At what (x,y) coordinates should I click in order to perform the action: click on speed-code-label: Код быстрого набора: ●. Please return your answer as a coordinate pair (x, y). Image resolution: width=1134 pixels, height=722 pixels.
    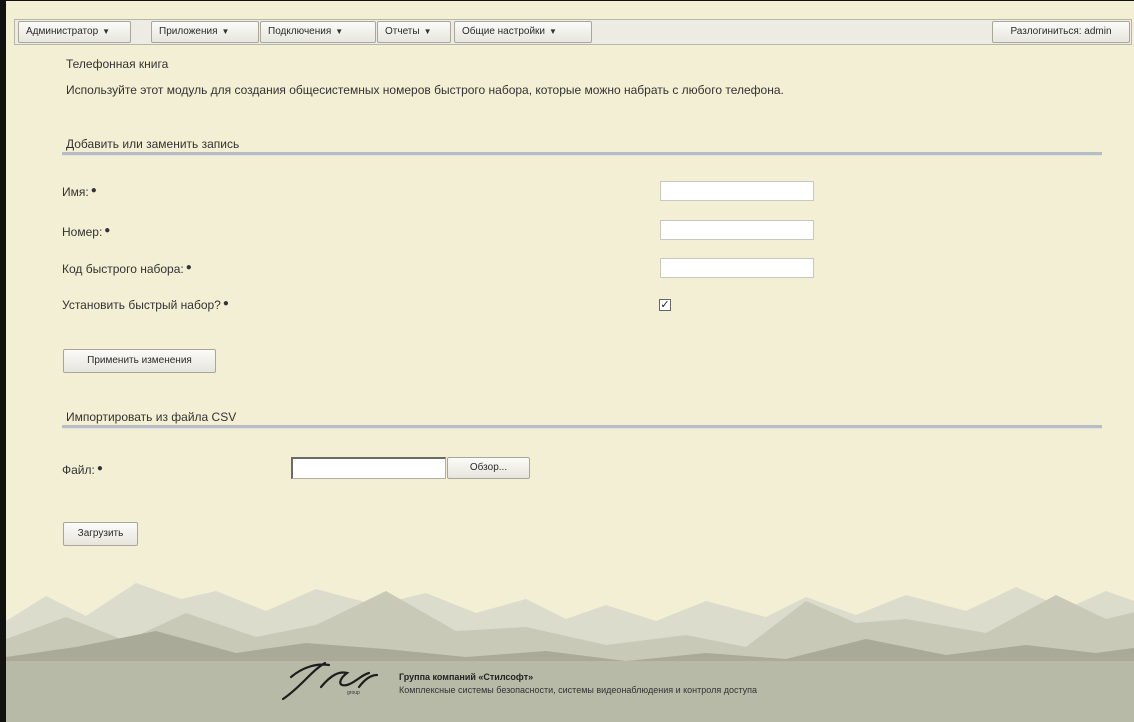
    Looking at the image, I should click on (127, 269).